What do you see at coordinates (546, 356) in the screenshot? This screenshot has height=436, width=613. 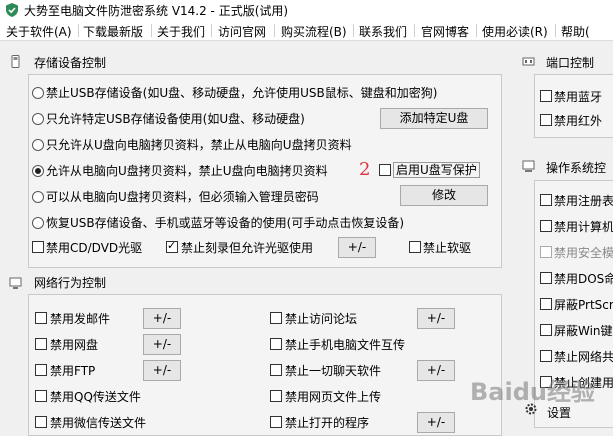 I see `disable-network-share-checkbox` at bounding box center [546, 356].